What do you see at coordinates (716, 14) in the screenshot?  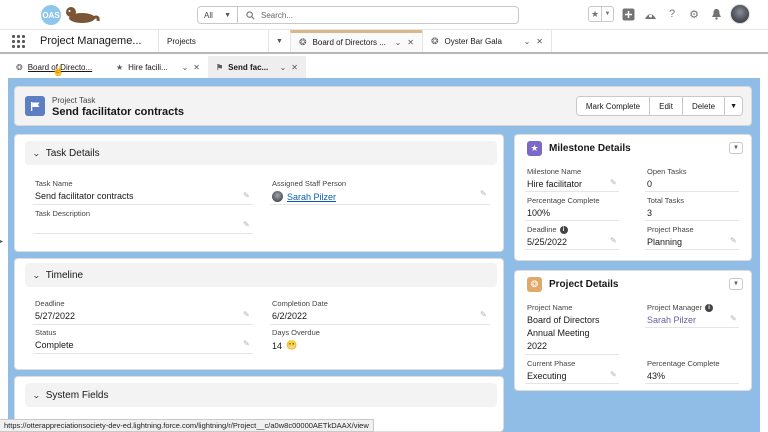 I see `bell-icon` at bounding box center [716, 14].